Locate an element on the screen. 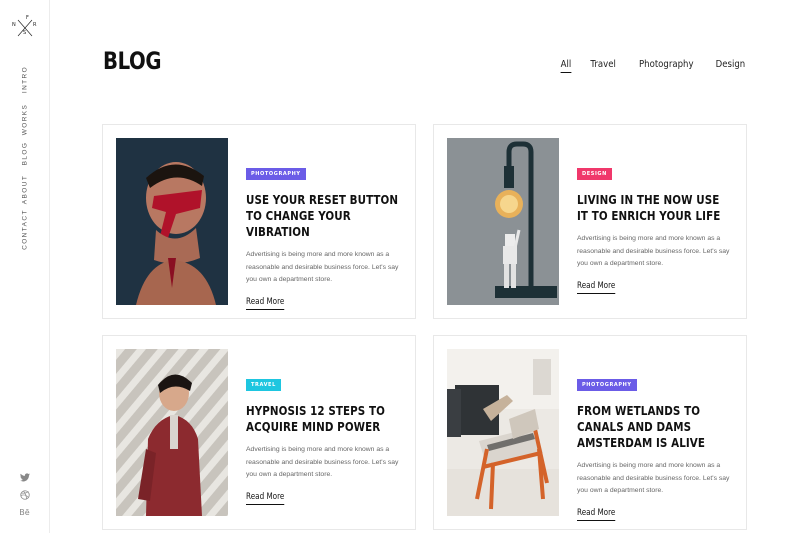  nav-item-about: ABOUT is located at coordinates (24, 189).